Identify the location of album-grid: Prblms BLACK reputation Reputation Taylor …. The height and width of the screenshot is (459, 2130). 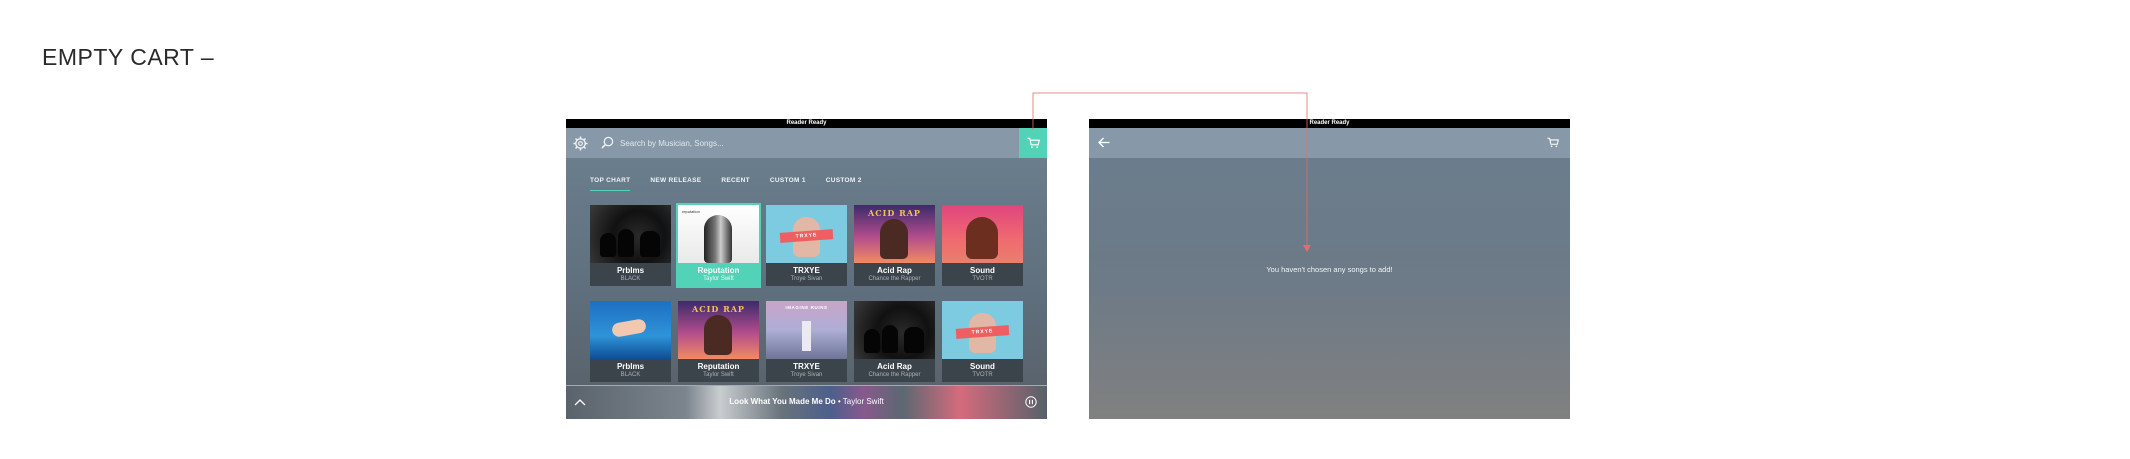
(808, 300).